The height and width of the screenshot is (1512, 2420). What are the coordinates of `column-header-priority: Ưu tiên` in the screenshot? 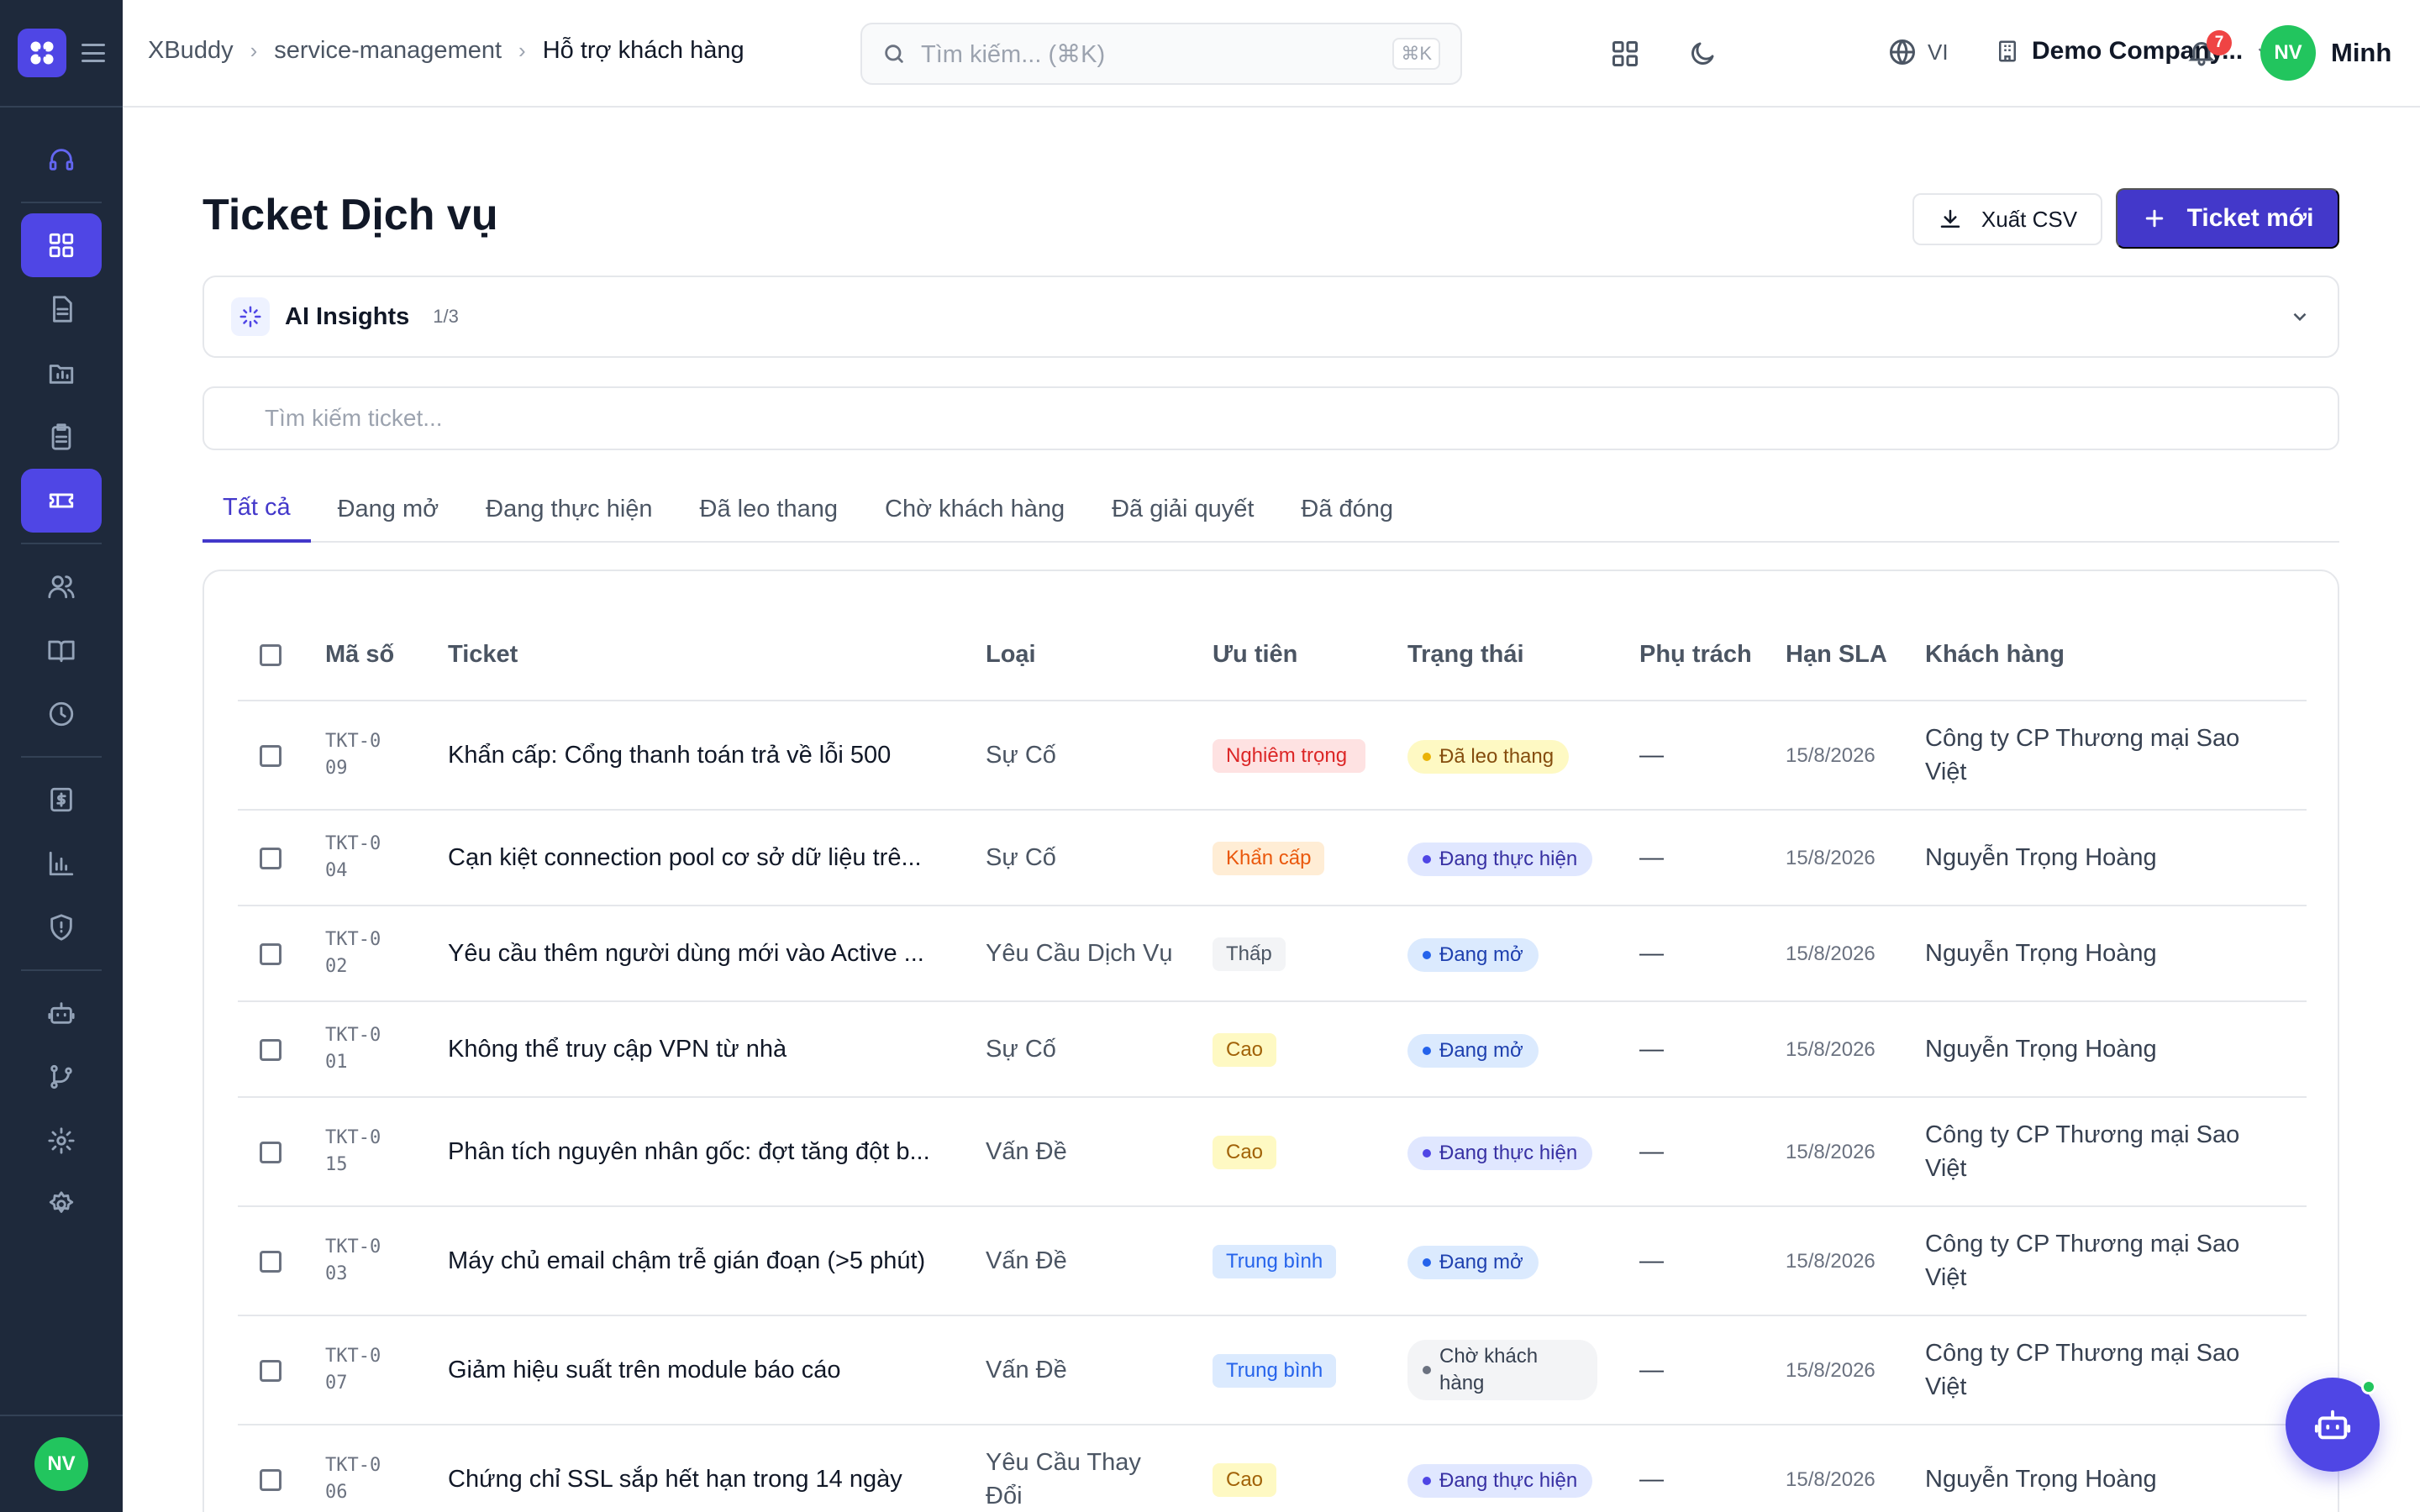 It's located at (1310, 654).